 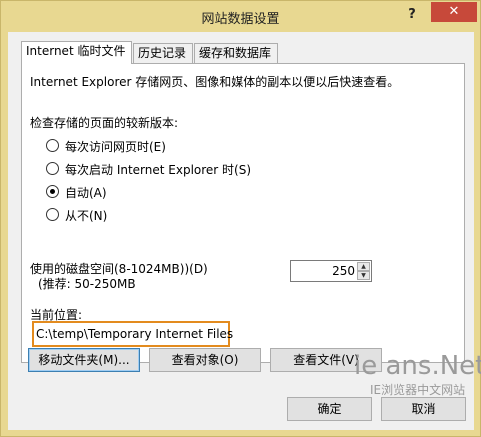 What do you see at coordinates (87, 284) in the screenshot?
I see `disk-space-hint: (推荐: 50-250MB` at bounding box center [87, 284].